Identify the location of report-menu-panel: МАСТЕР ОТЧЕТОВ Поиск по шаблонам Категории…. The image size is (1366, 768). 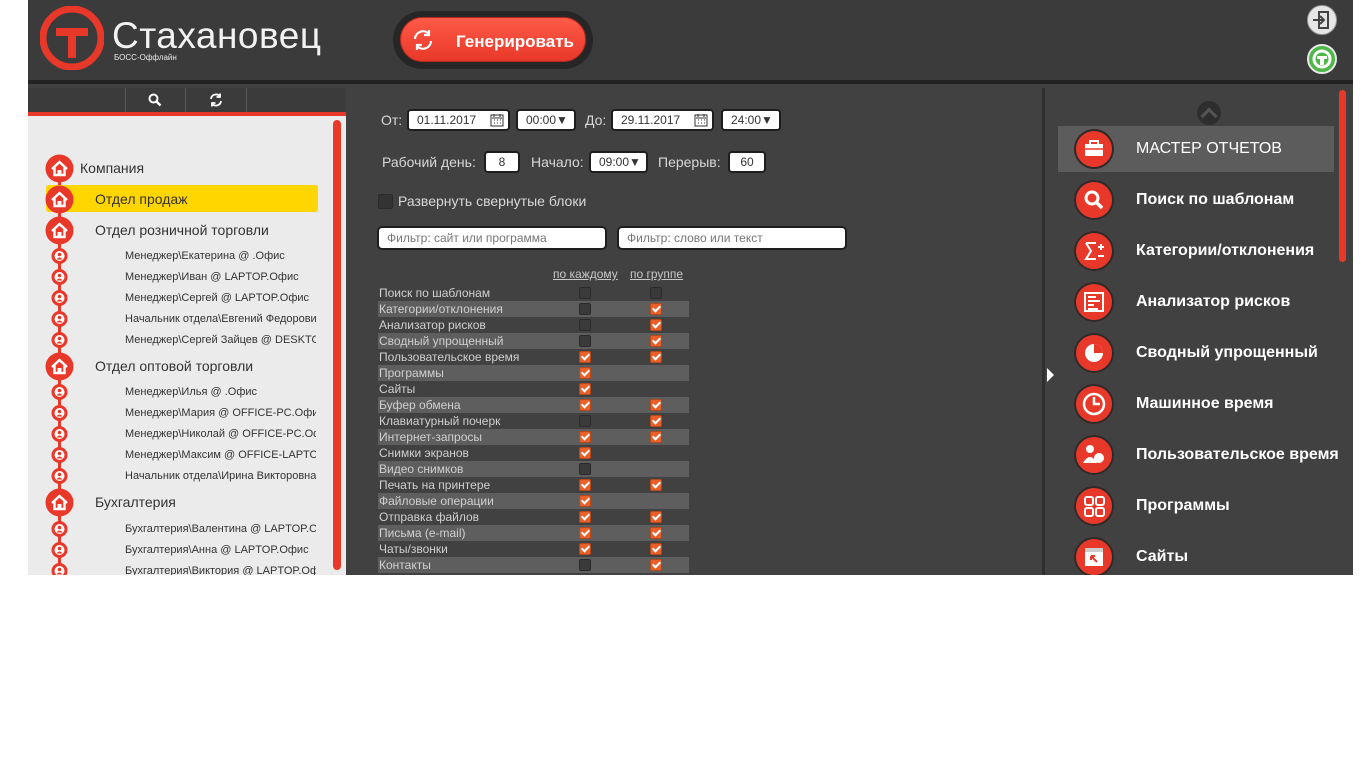
(1199, 331).